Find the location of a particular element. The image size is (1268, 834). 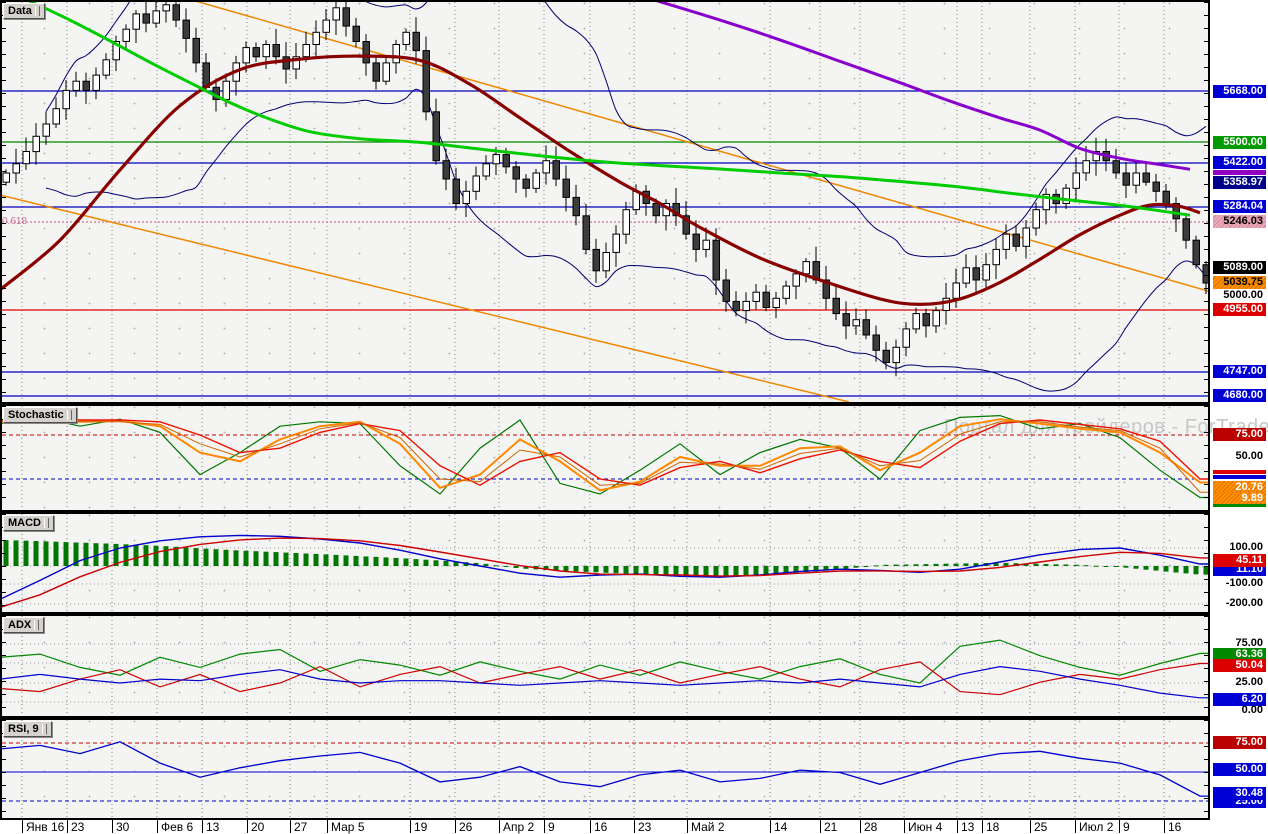

rsi-panel-button: RSI, 9 is located at coordinates (27, 729).